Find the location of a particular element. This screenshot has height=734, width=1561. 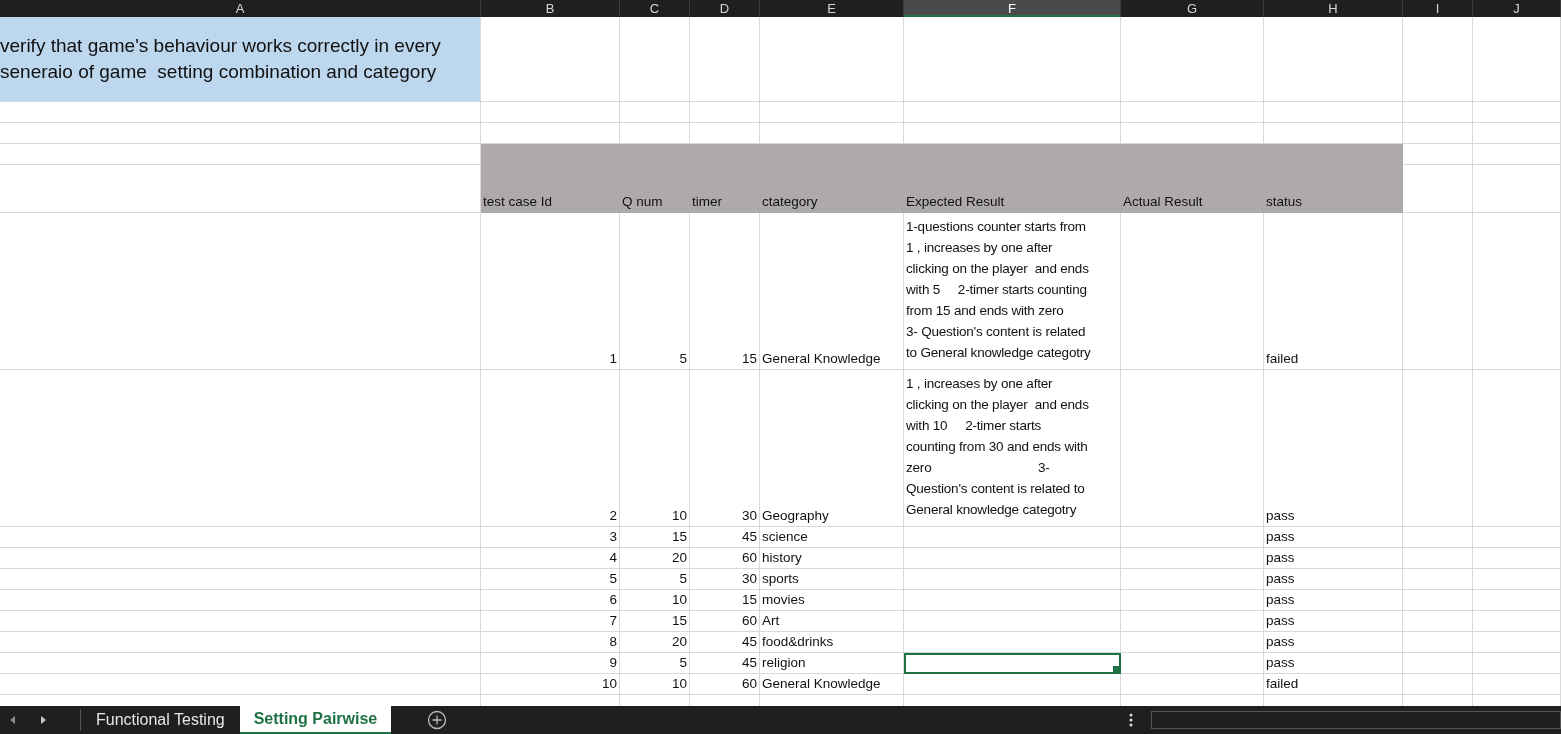

column-header: D is located at coordinates (725, 8).